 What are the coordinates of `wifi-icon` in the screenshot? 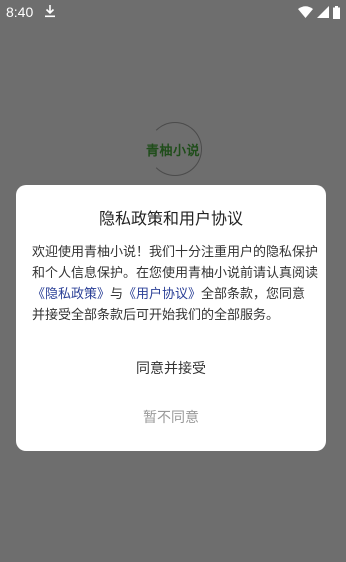 It's located at (305, 12).